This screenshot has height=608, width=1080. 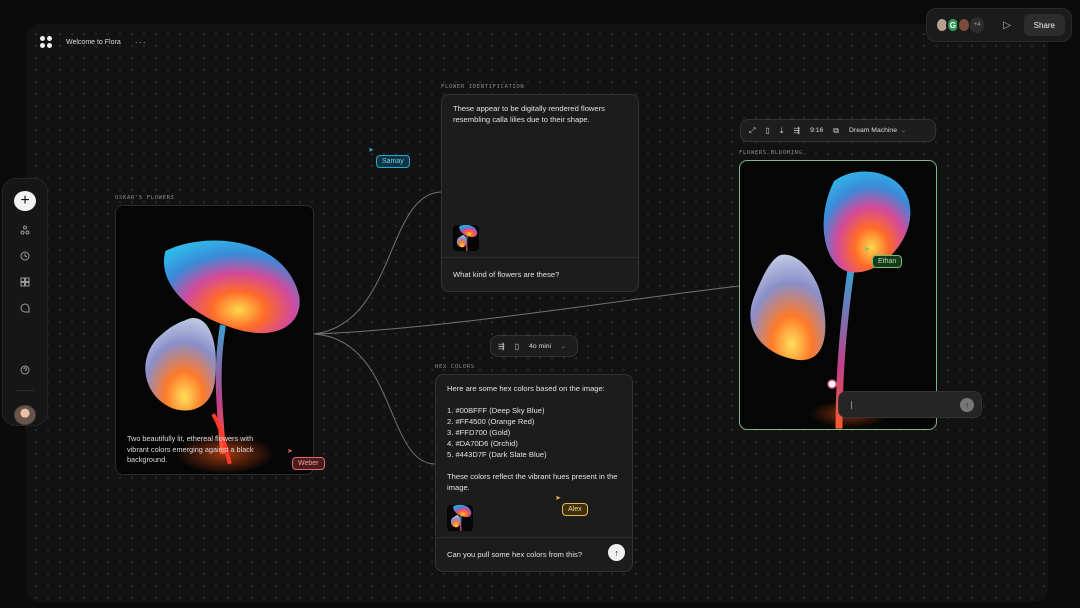 I want to click on model-selector: Dream Machine, so click(x=873, y=130).